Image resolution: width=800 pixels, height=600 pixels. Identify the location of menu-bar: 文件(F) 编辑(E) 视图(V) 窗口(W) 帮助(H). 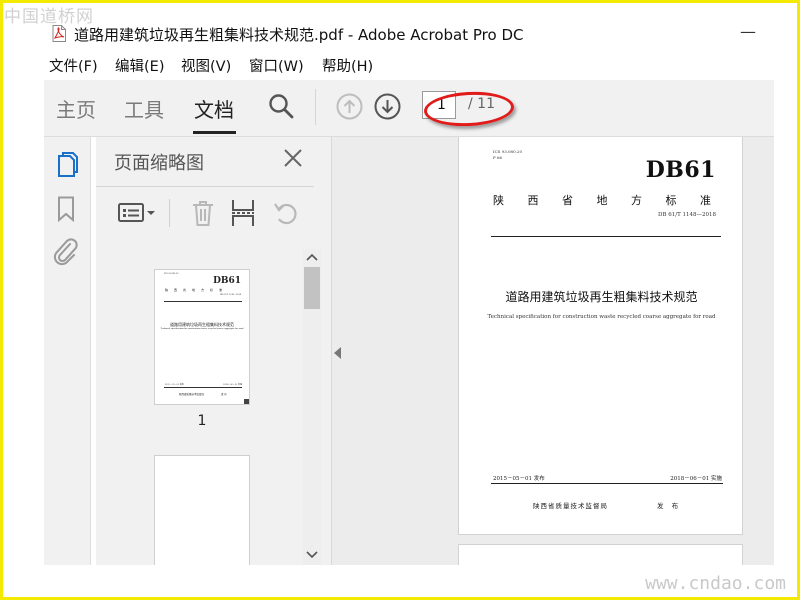
(419, 65).